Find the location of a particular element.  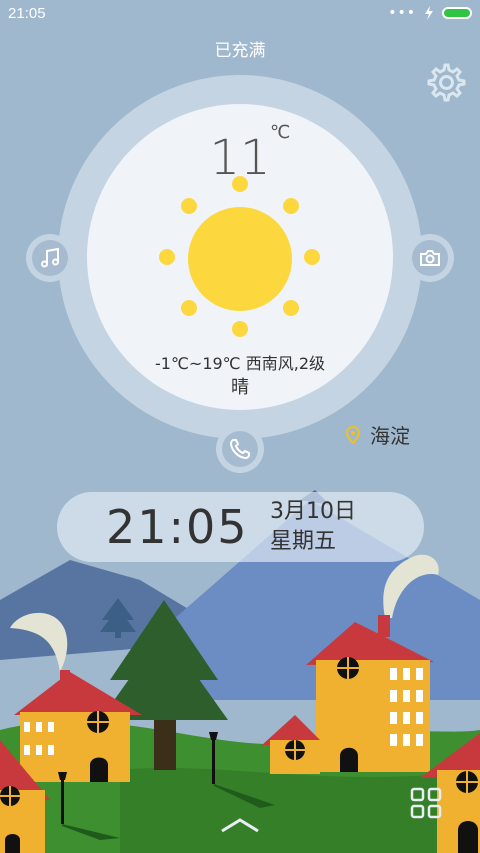

temperature-unit: ℃ is located at coordinates (280, 132).